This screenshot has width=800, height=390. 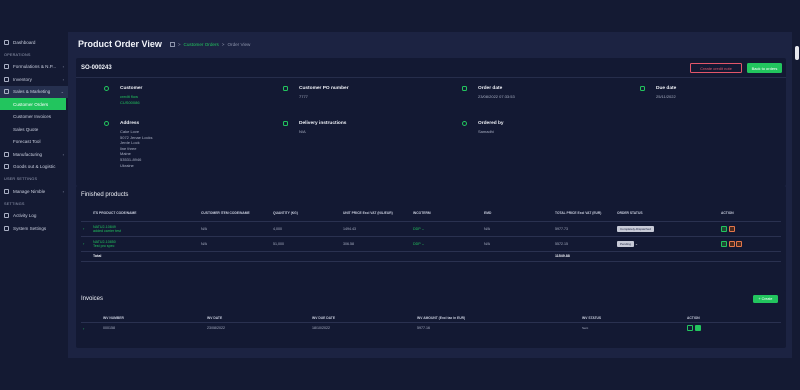 I want to click on box-icon, so click(x=6, y=79).